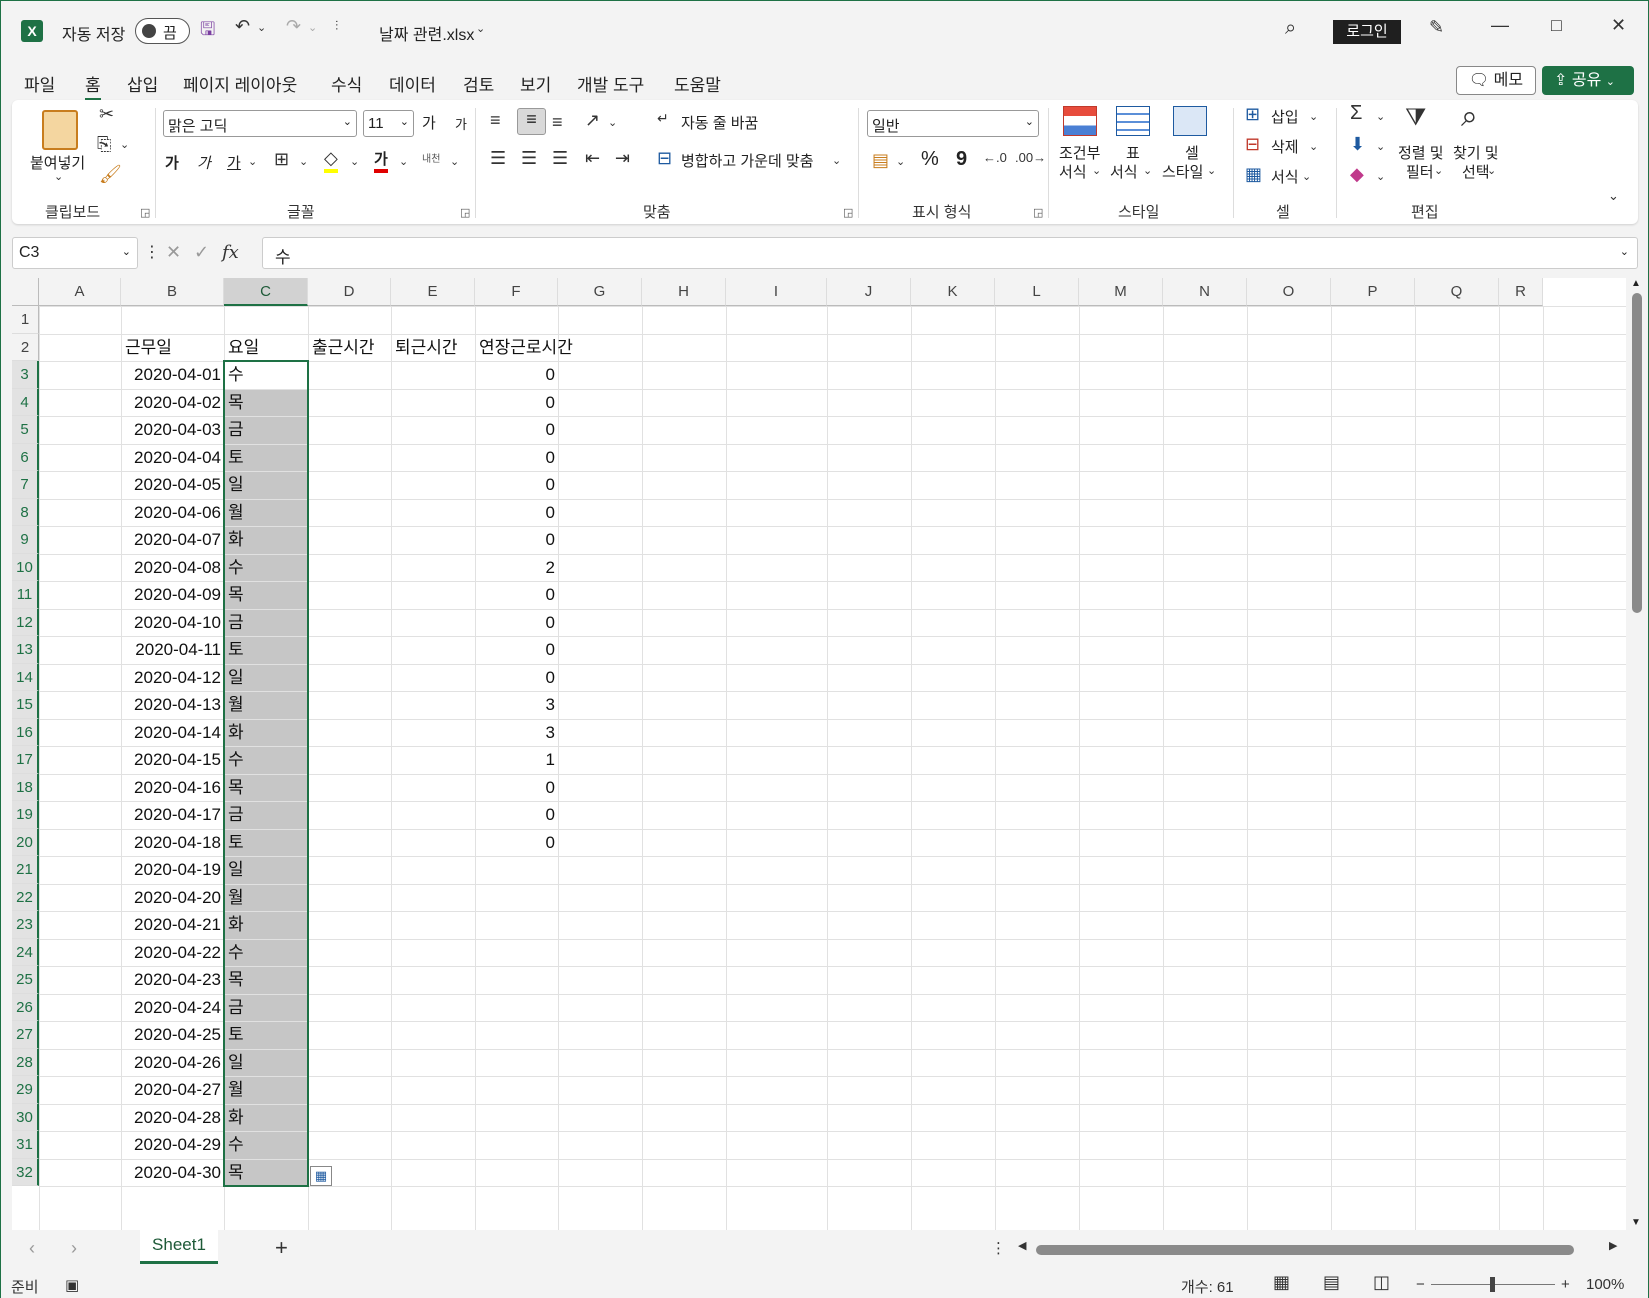 Image resolution: width=1649 pixels, height=1298 pixels. What do you see at coordinates (171, 594) in the screenshot?
I see `date-cell: 2020-04-09` at bounding box center [171, 594].